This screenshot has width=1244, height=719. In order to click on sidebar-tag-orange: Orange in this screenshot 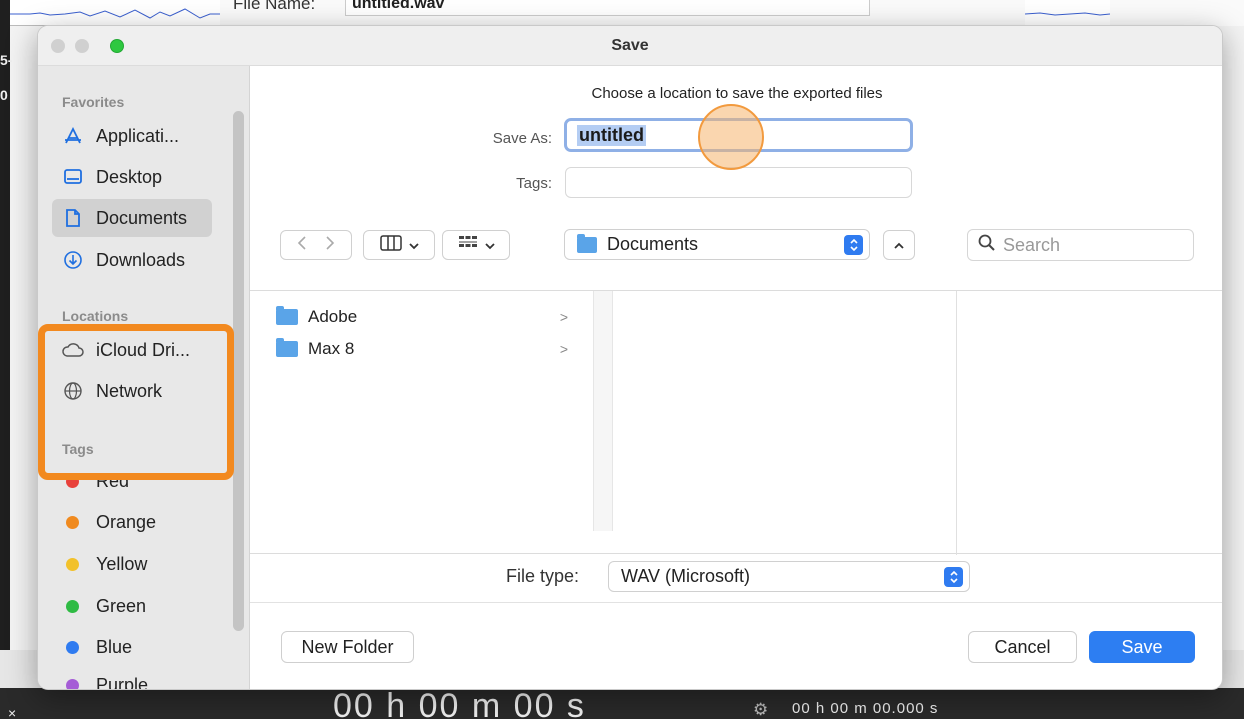, I will do `click(132, 522)`.